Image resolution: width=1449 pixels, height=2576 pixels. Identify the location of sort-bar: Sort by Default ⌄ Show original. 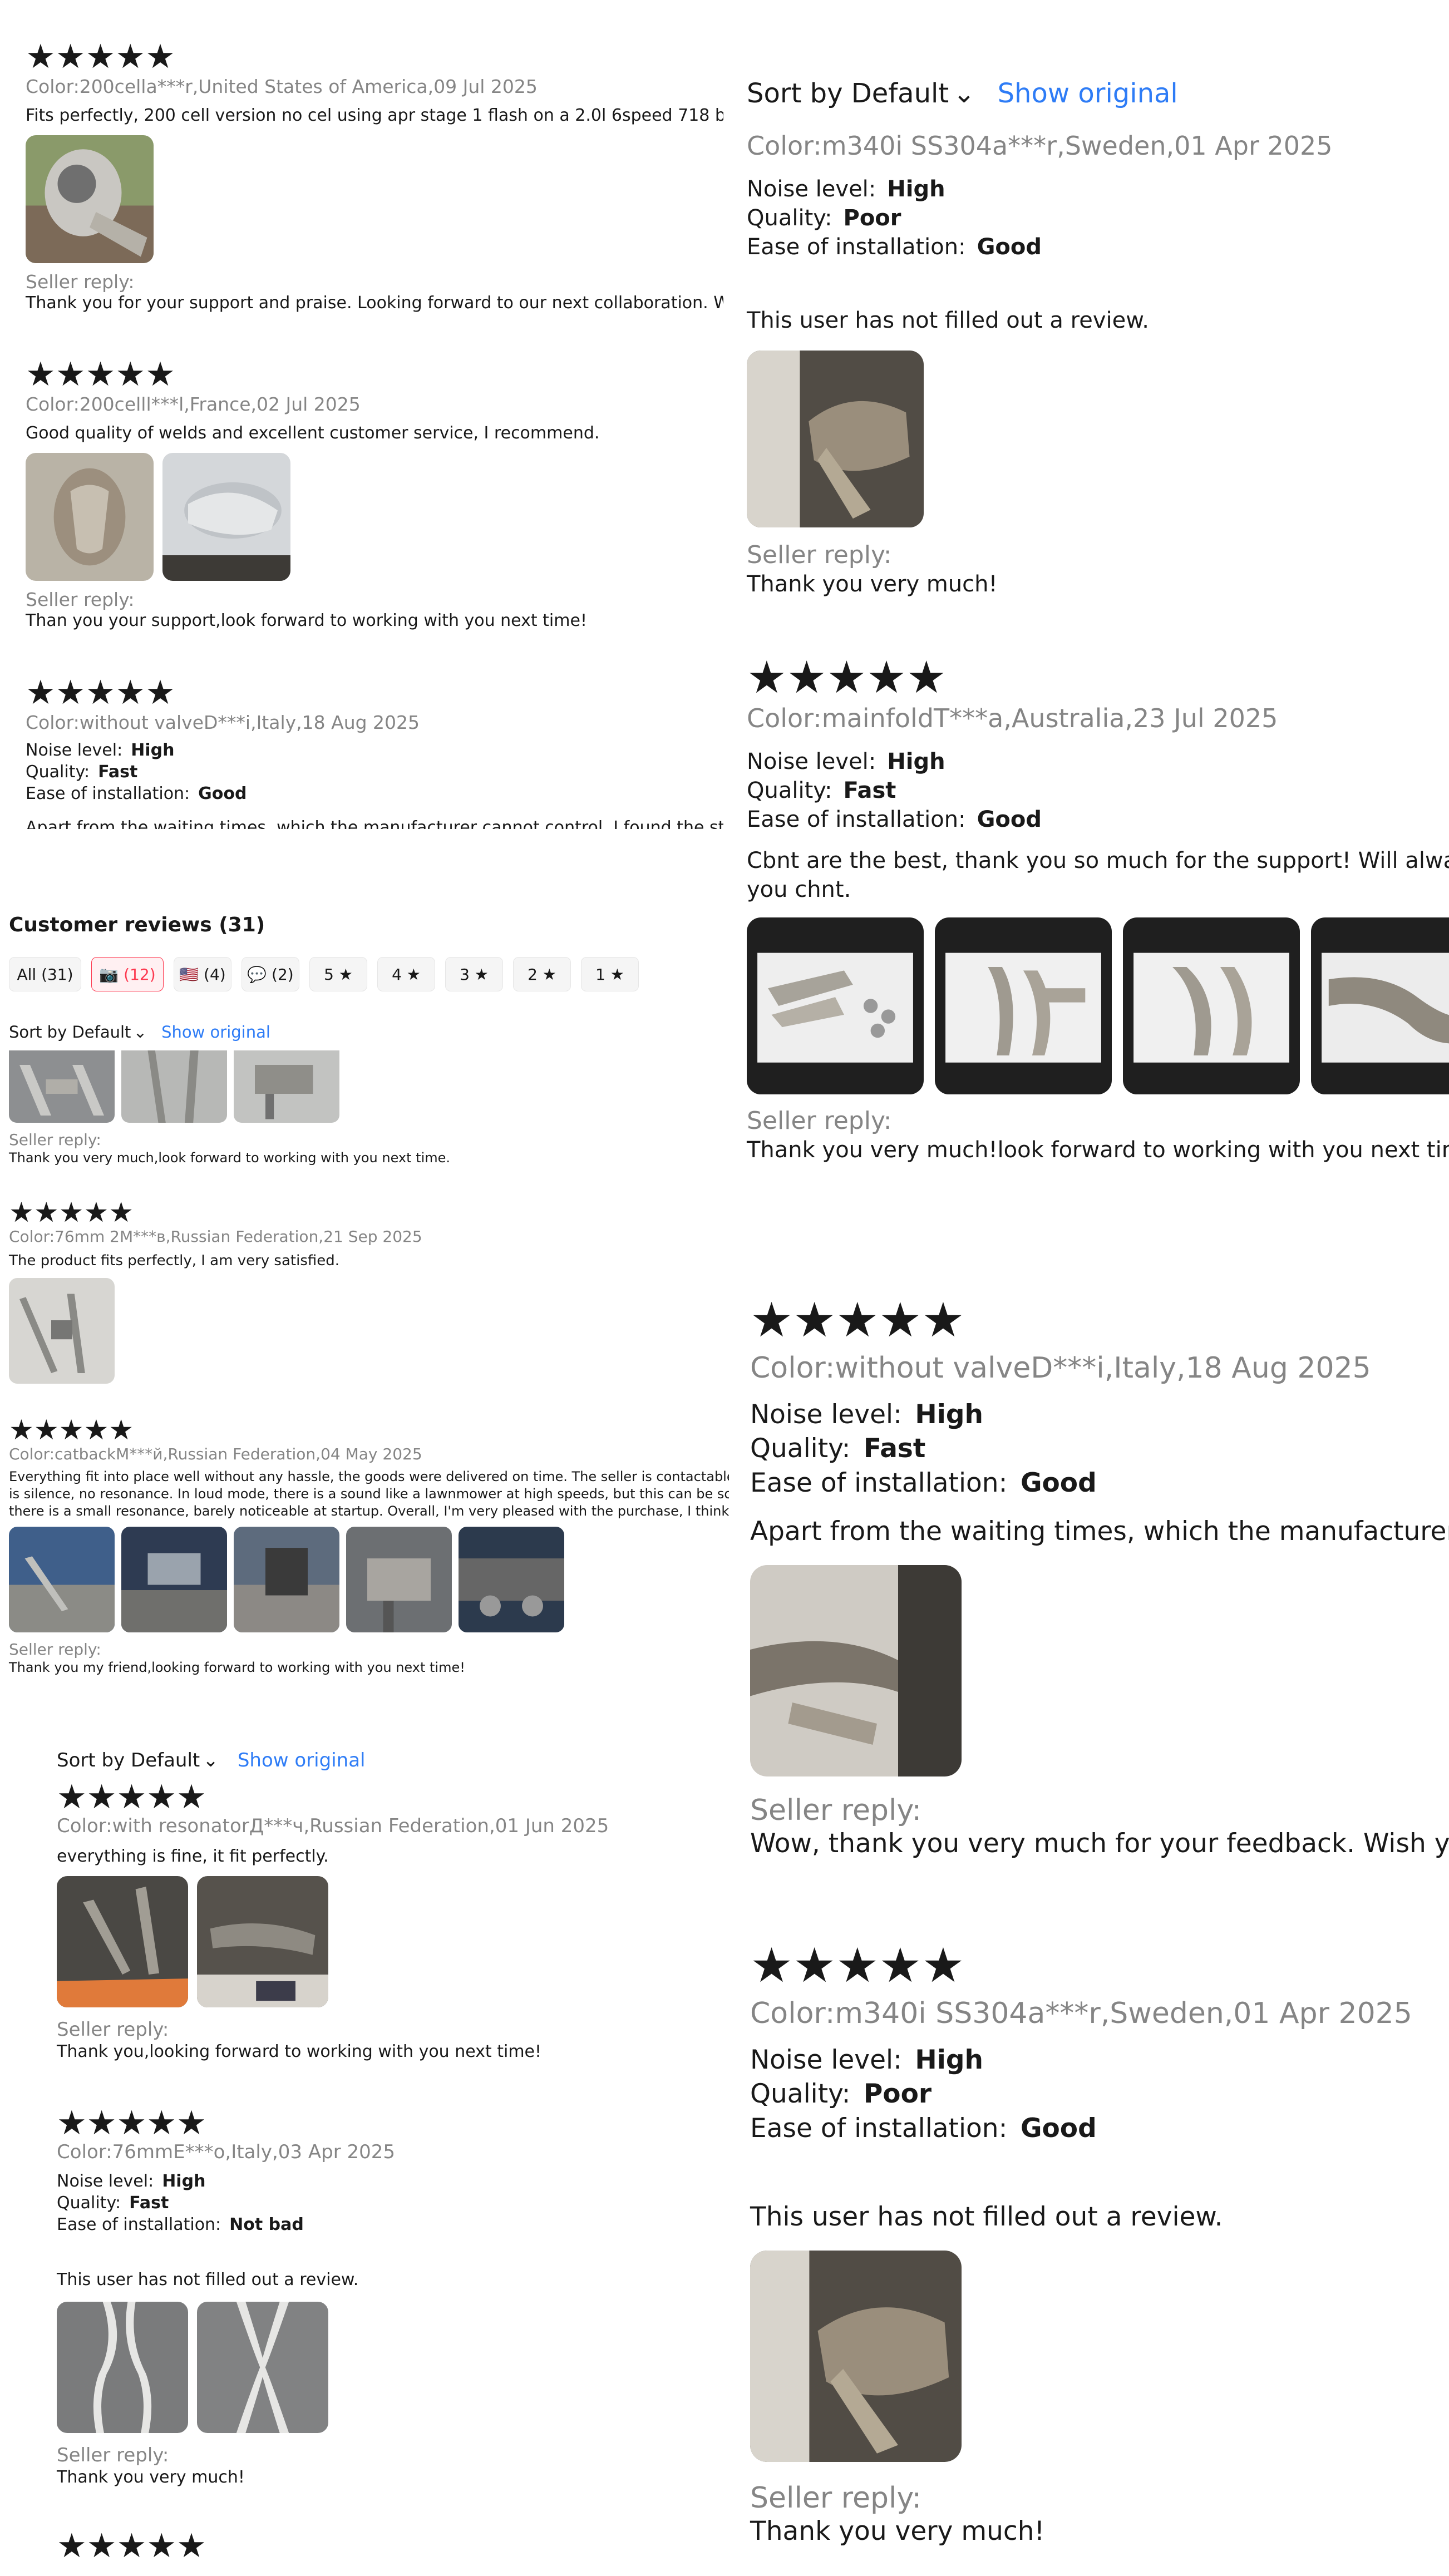
(139, 1032).